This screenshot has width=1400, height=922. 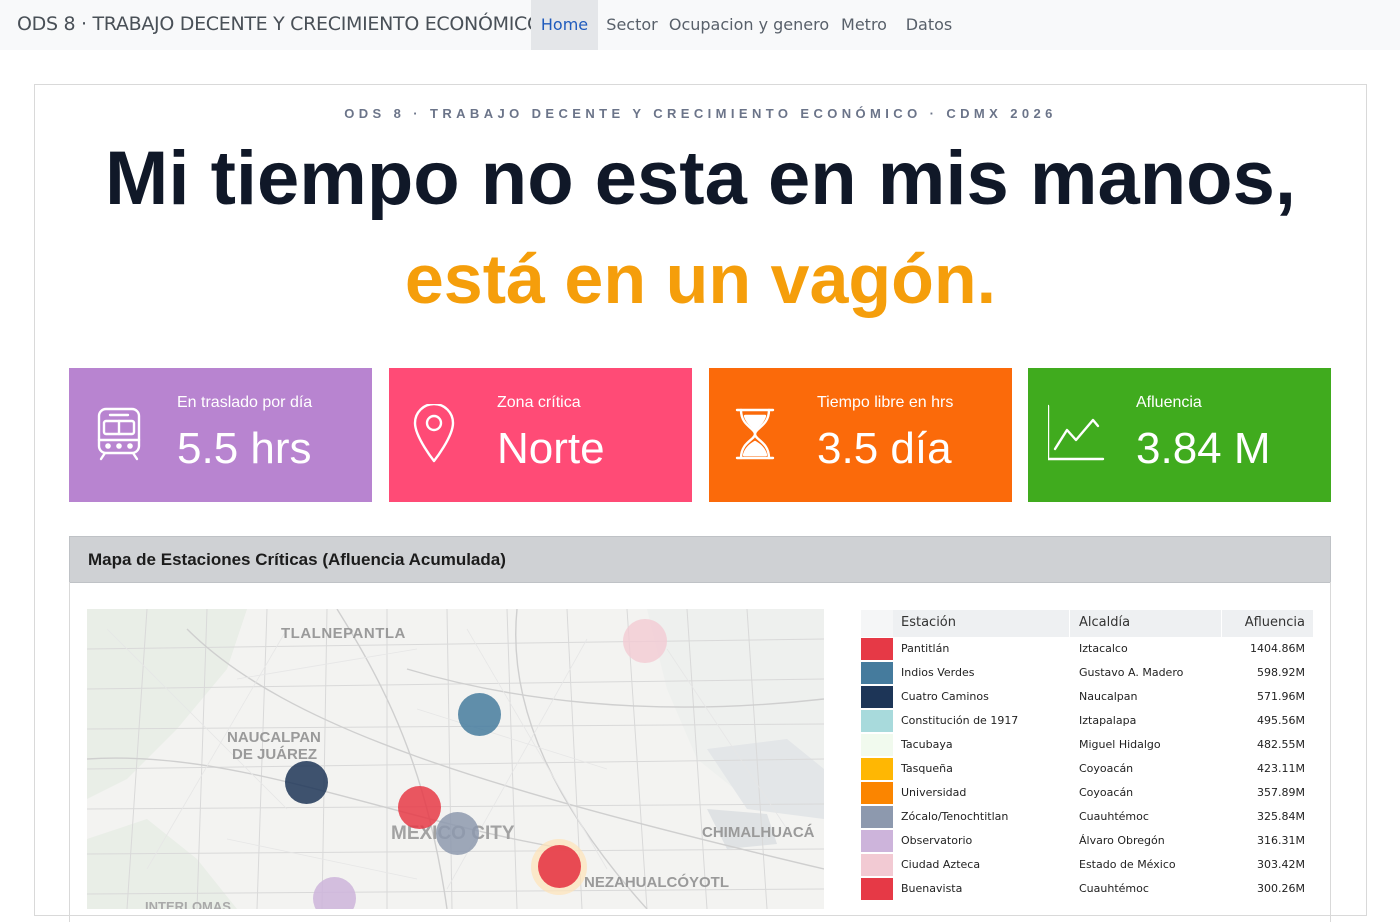 What do you see at coordinates (244, 448) in the screenshot?
I see `kpi-traslado-value: 5.5 hrs` at bounding box center [244, 448].